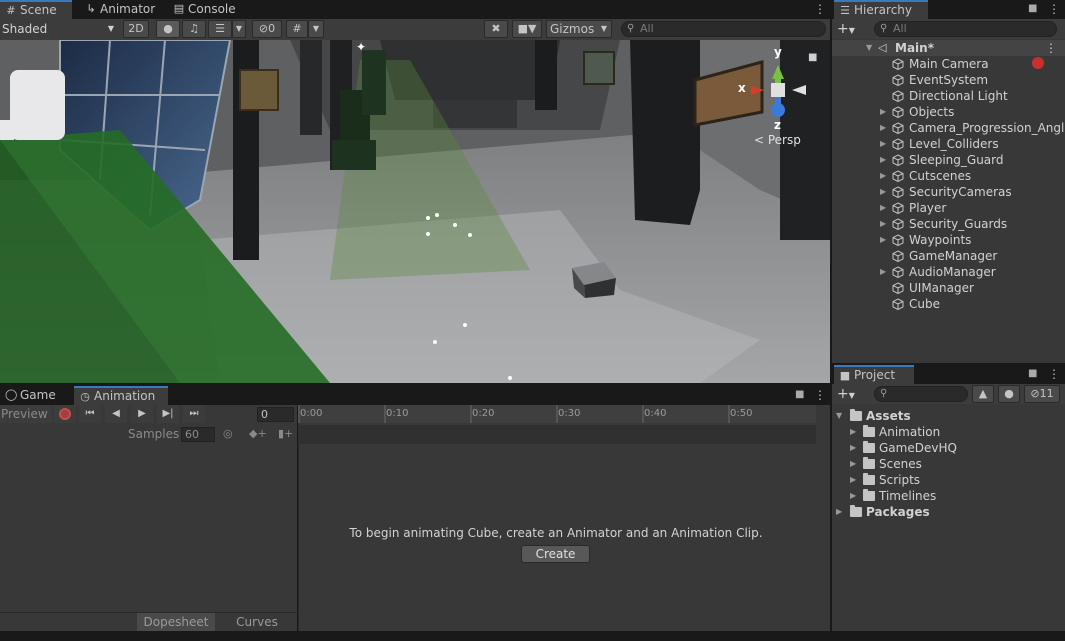 This screenshot has height=641, width=1065. Describe the element at coordinates (948, 176) in the screenshot. I see `hierarchy-item: ▶ Cutscenes` at that location.